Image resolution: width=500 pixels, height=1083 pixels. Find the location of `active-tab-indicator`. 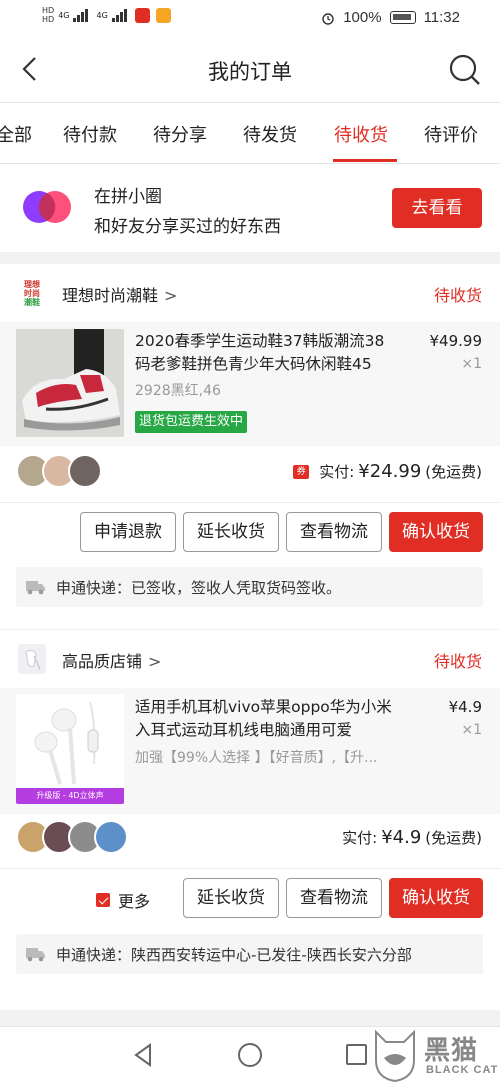

active-tab-indicator is located at coordinates (365, 160).